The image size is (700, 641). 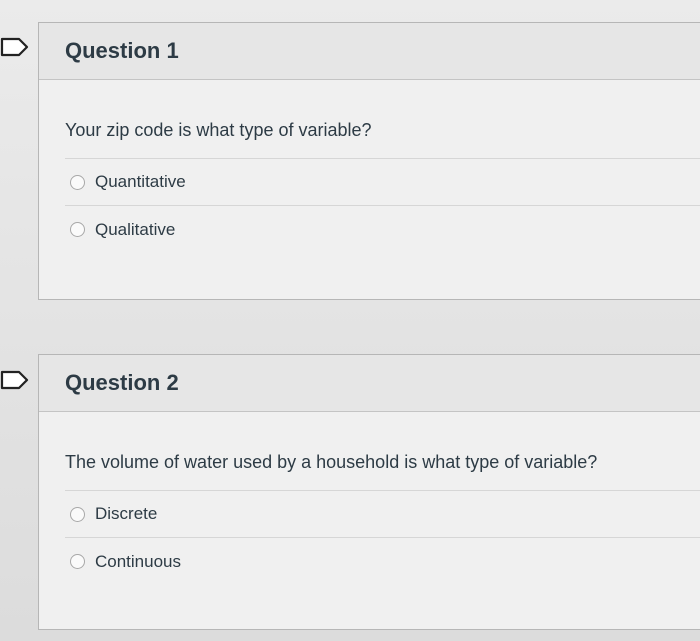 What do you see at coordinates (140, 181) in the screenshot?
I see `answer-label: Quantitative` at bounding box center [140, 181].